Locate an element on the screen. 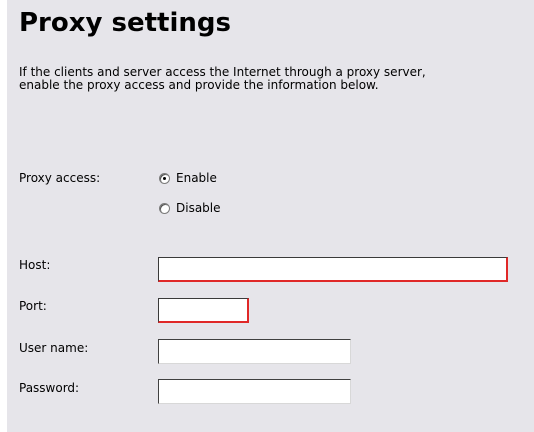 This screenshot has width=534, height=432. username-input is located at coordinates (254, 351).